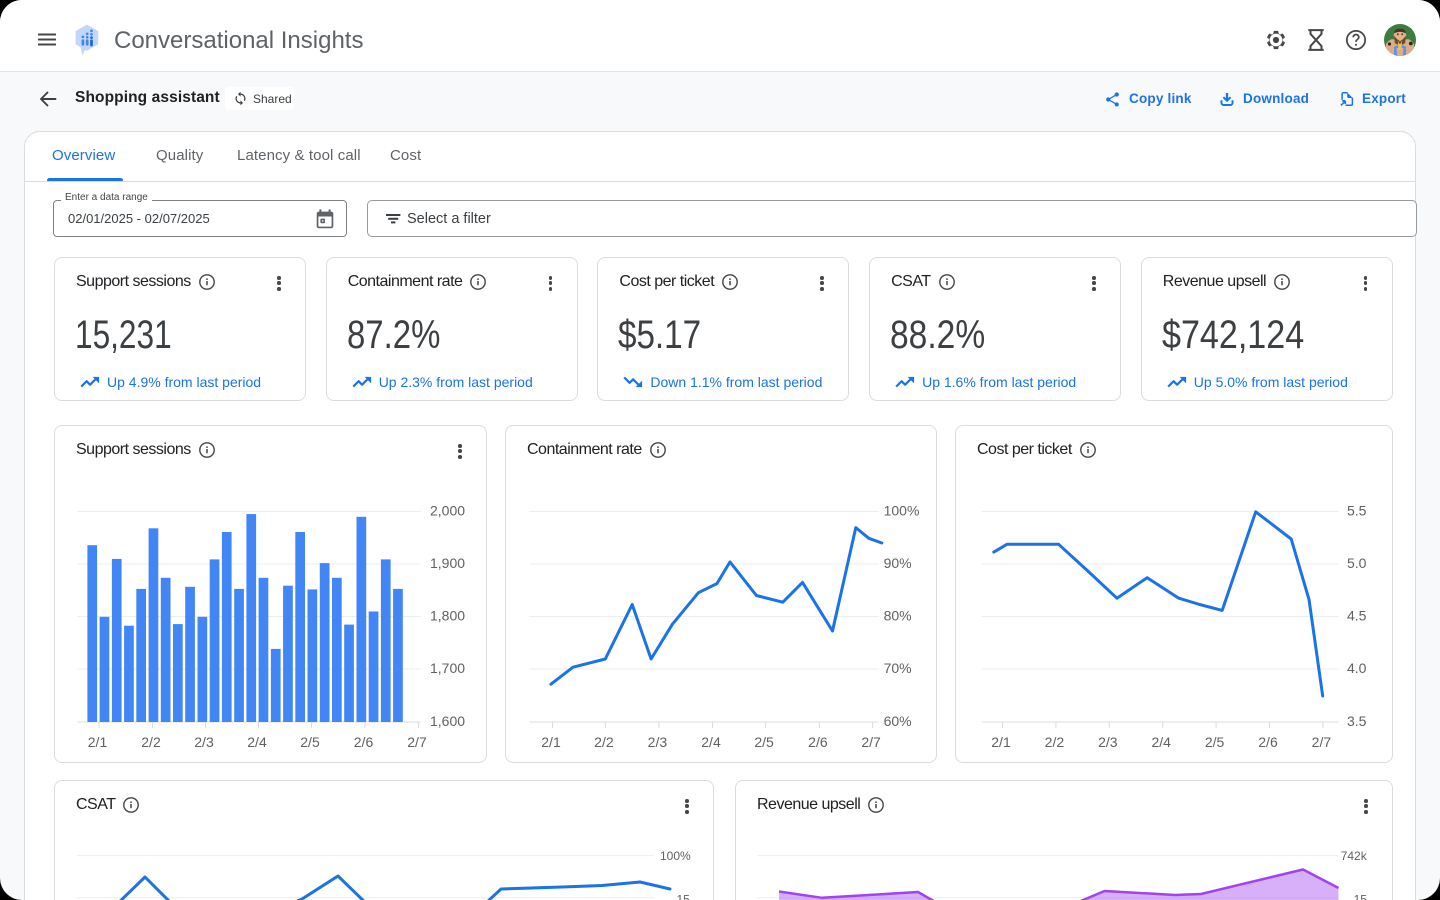  I want to click on svg-text: 4.0, so click(1357, 668).